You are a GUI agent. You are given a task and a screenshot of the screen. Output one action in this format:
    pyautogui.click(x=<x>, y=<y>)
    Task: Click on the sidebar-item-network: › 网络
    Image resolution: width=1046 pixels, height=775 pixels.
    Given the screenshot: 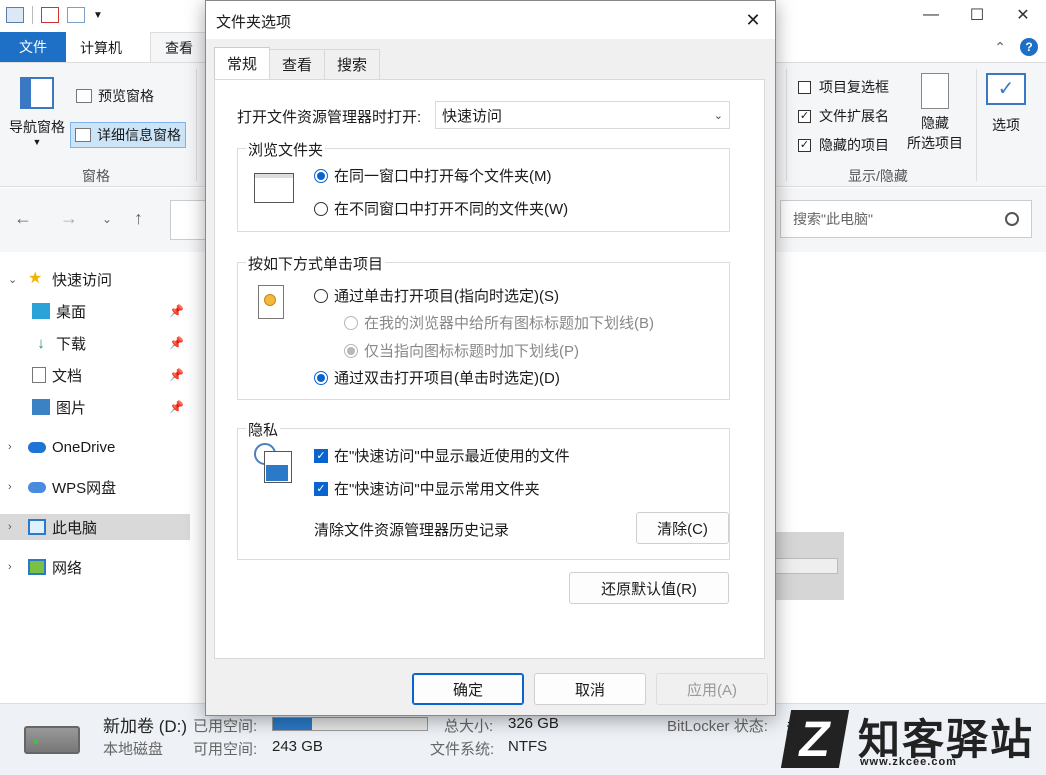 What is the action you would take?
    pyautogui.click(x=95, y=567)
    